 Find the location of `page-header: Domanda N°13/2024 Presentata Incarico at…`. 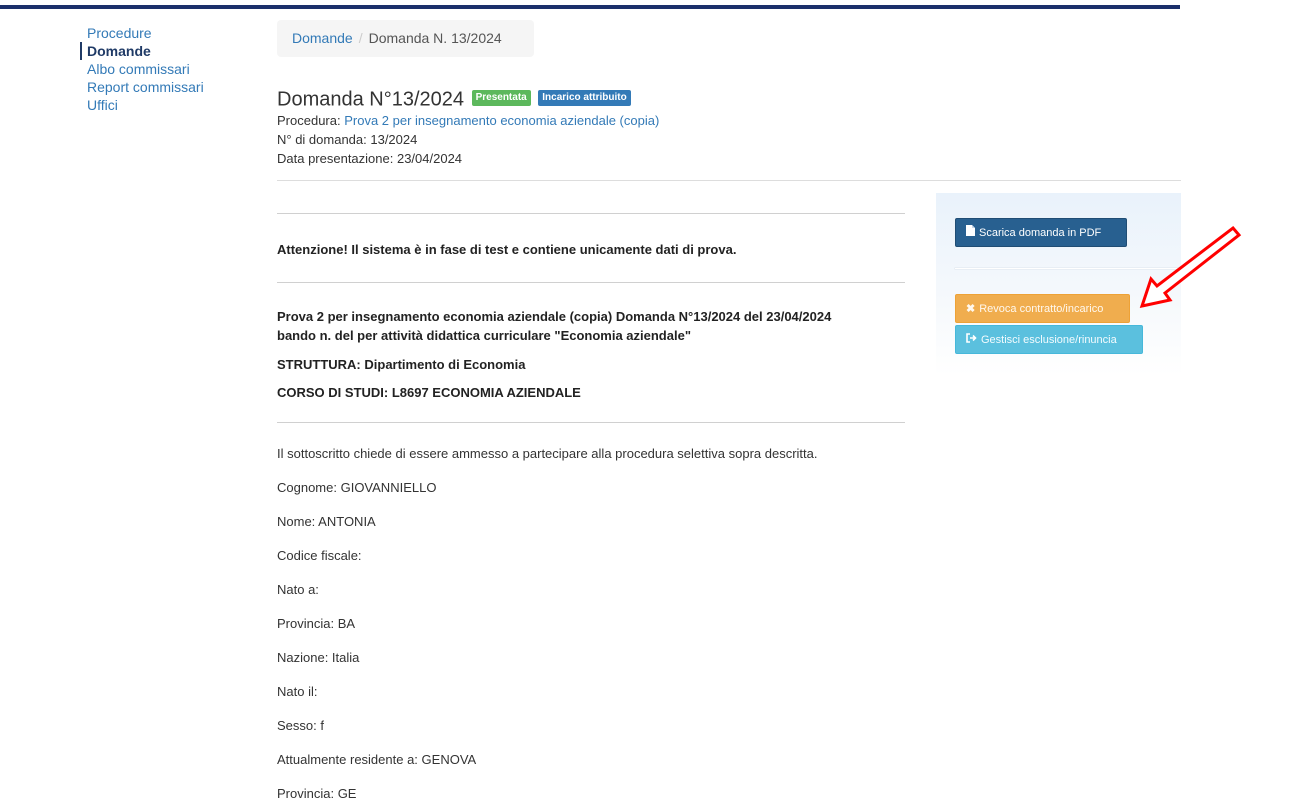

page-header: Domanda N°13/2024 Presentata Incarico at… is located at coordinates (468, 128).